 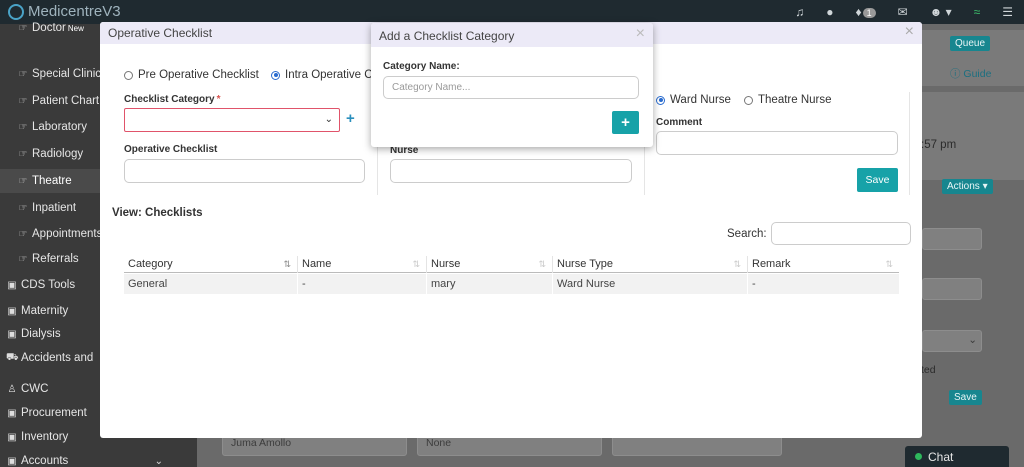 What do you see at coordinates (12, 461) in the screenshot?
I see `accounts-icon: ▣` at bounding box center [12, 461].